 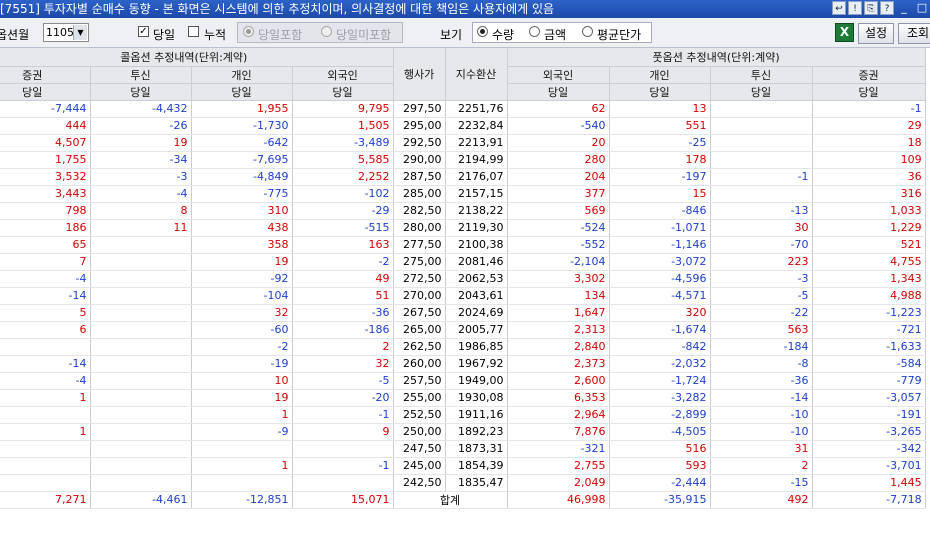 I want to click on table-row: 798 8 310 -29 282,50 2138,22 569 -846 -13 1,033, so click(x=463, y=211).